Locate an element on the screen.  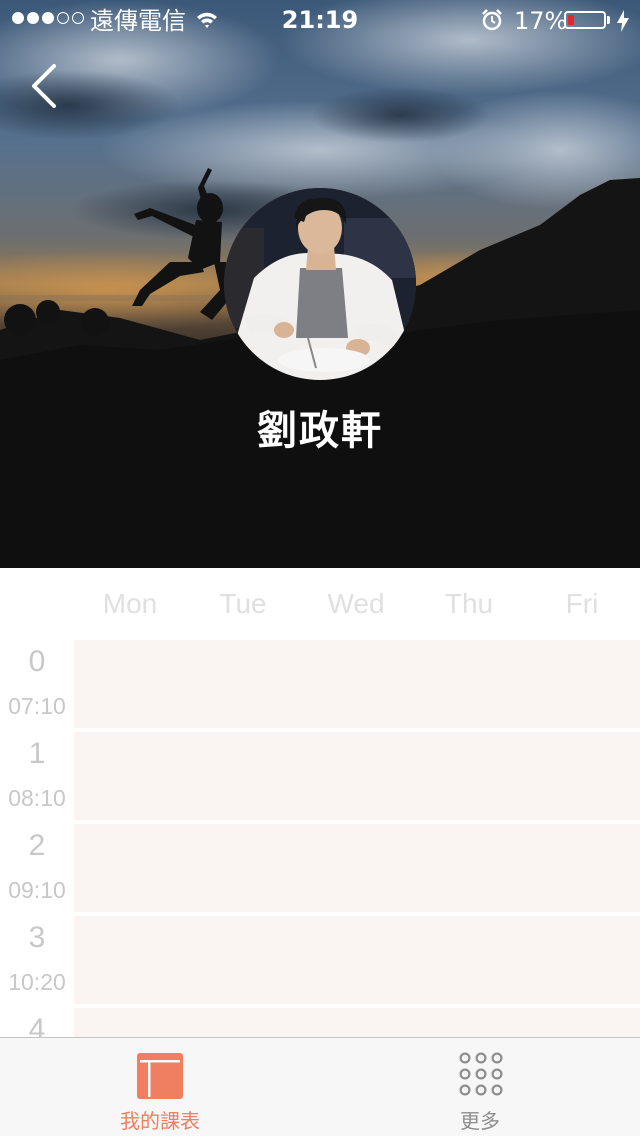
period-number: 3 is located at coordinates (37, 937).